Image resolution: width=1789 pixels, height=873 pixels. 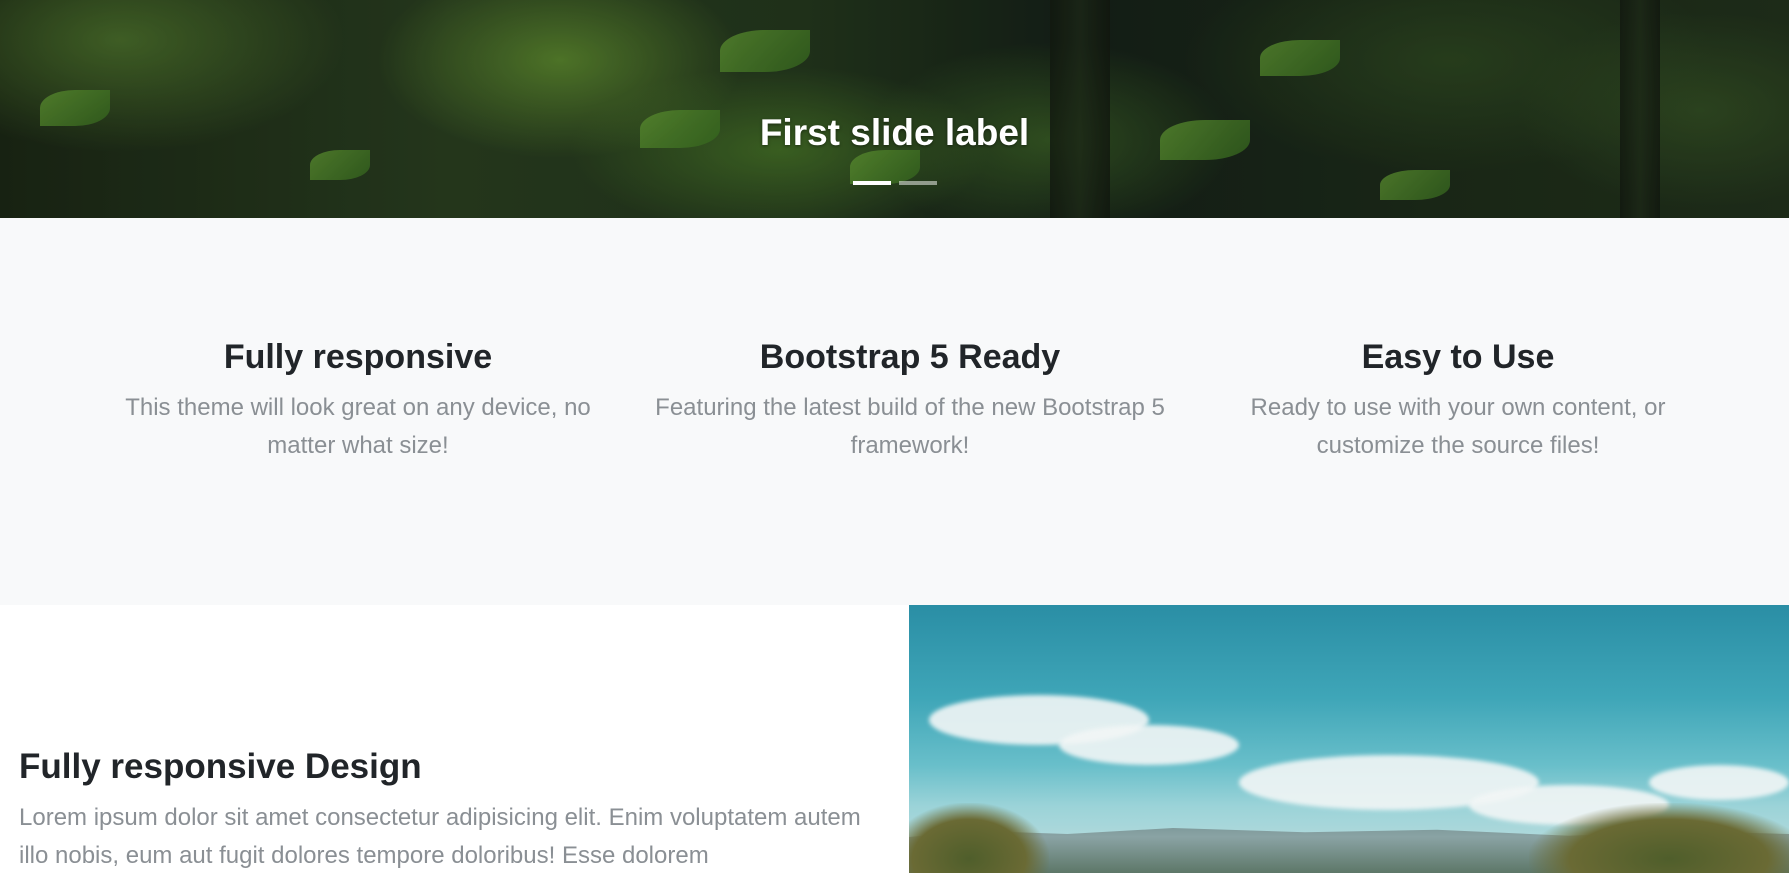 What do you see at coordinates (894, 183) in the screenshot?
I see `carousel-indicators` at bounding box center [894, 183].